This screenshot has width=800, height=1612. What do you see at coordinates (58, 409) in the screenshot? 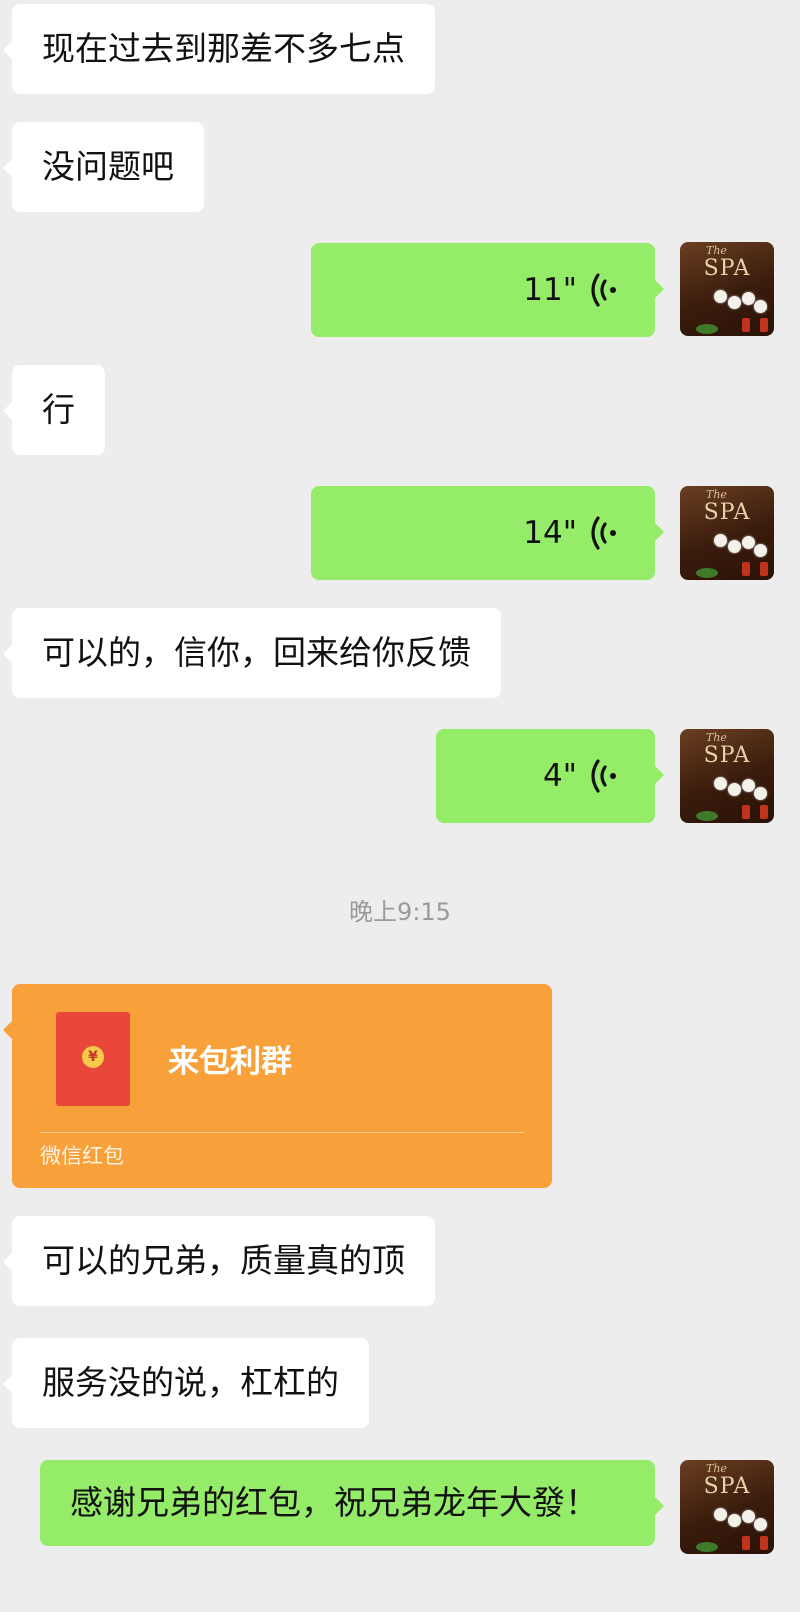
I see `message-text: 行` at bounding box center [58, 409].